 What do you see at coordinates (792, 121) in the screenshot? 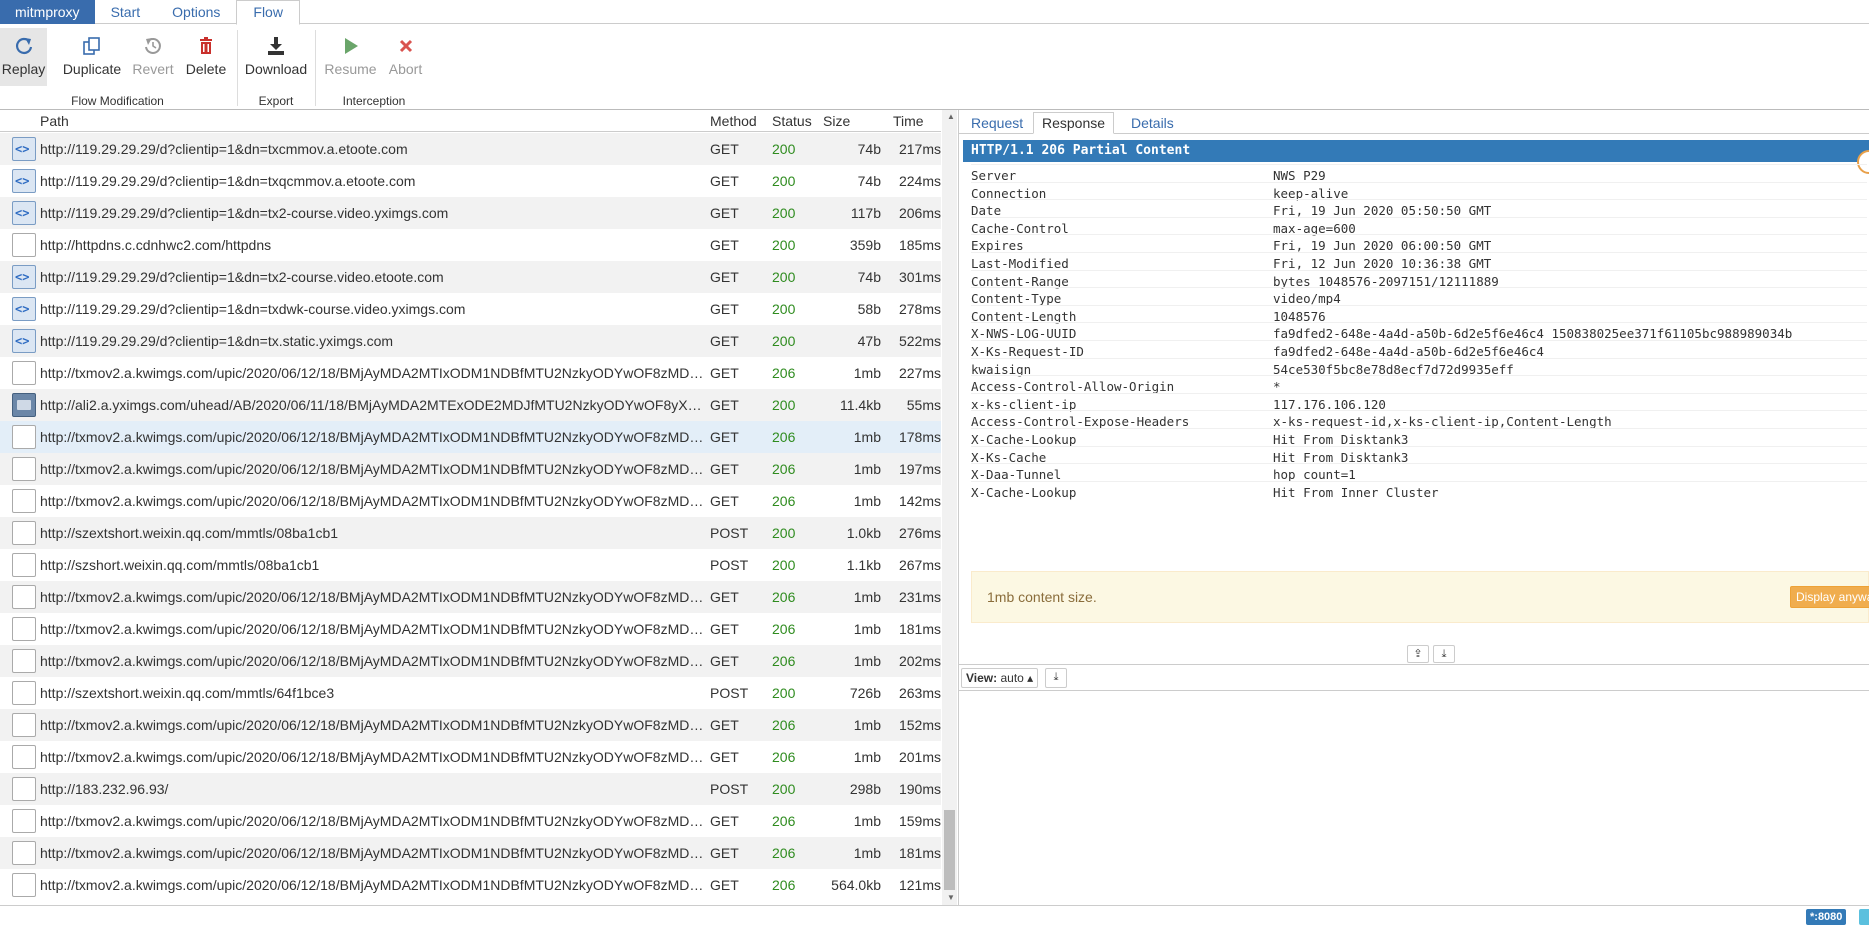
I see `column-header-status: Status` at bounding box center [792, 121].